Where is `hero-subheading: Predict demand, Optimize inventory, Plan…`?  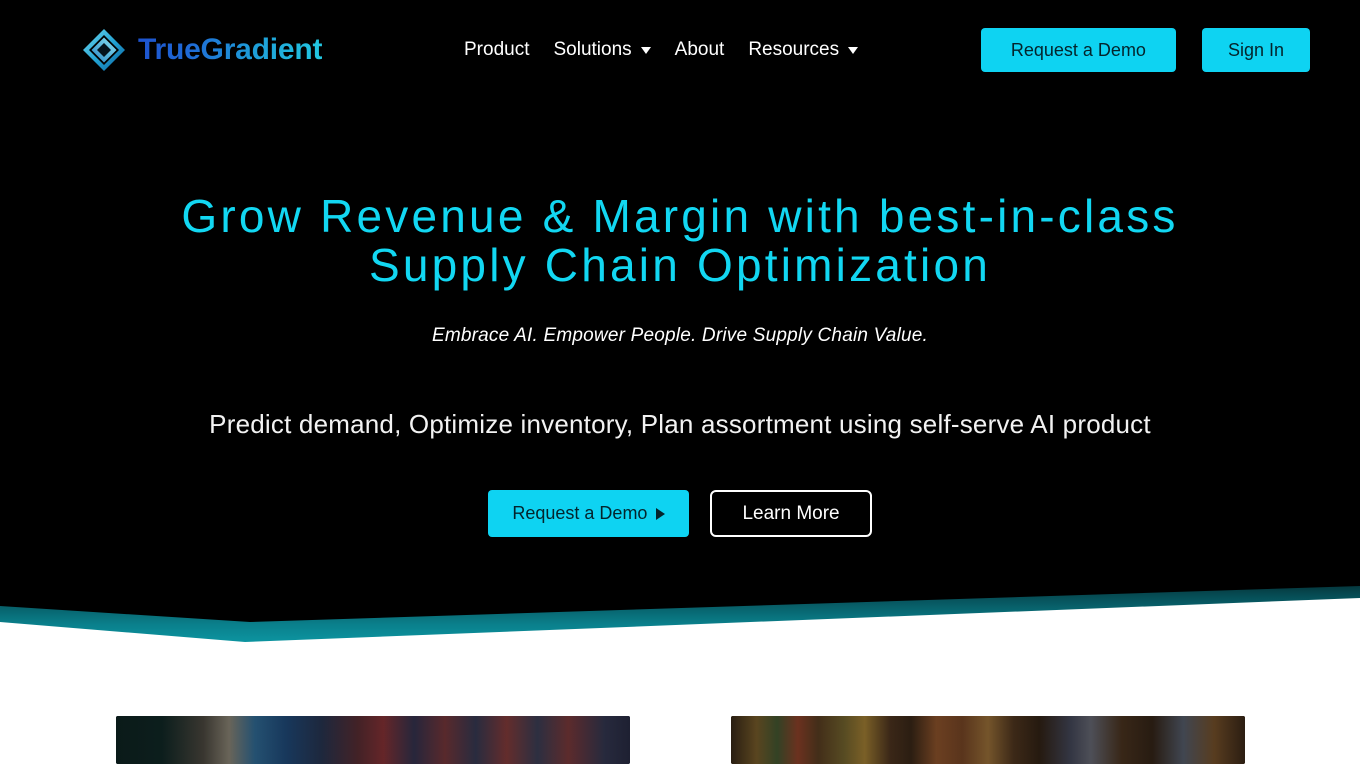 hero-subheading: Predict demand, Optimize inventory, Plan… is located at coordinates (680, 424).